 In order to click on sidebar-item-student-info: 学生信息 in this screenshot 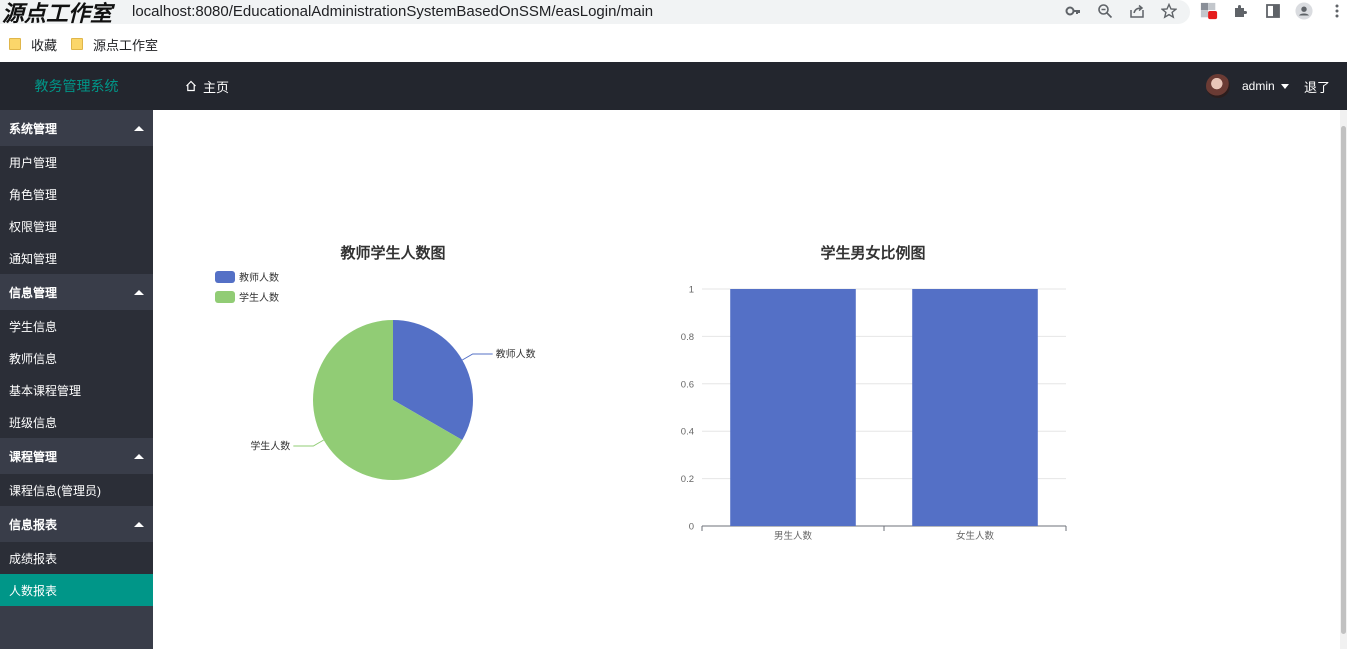, I will do `click(76, 326)`.